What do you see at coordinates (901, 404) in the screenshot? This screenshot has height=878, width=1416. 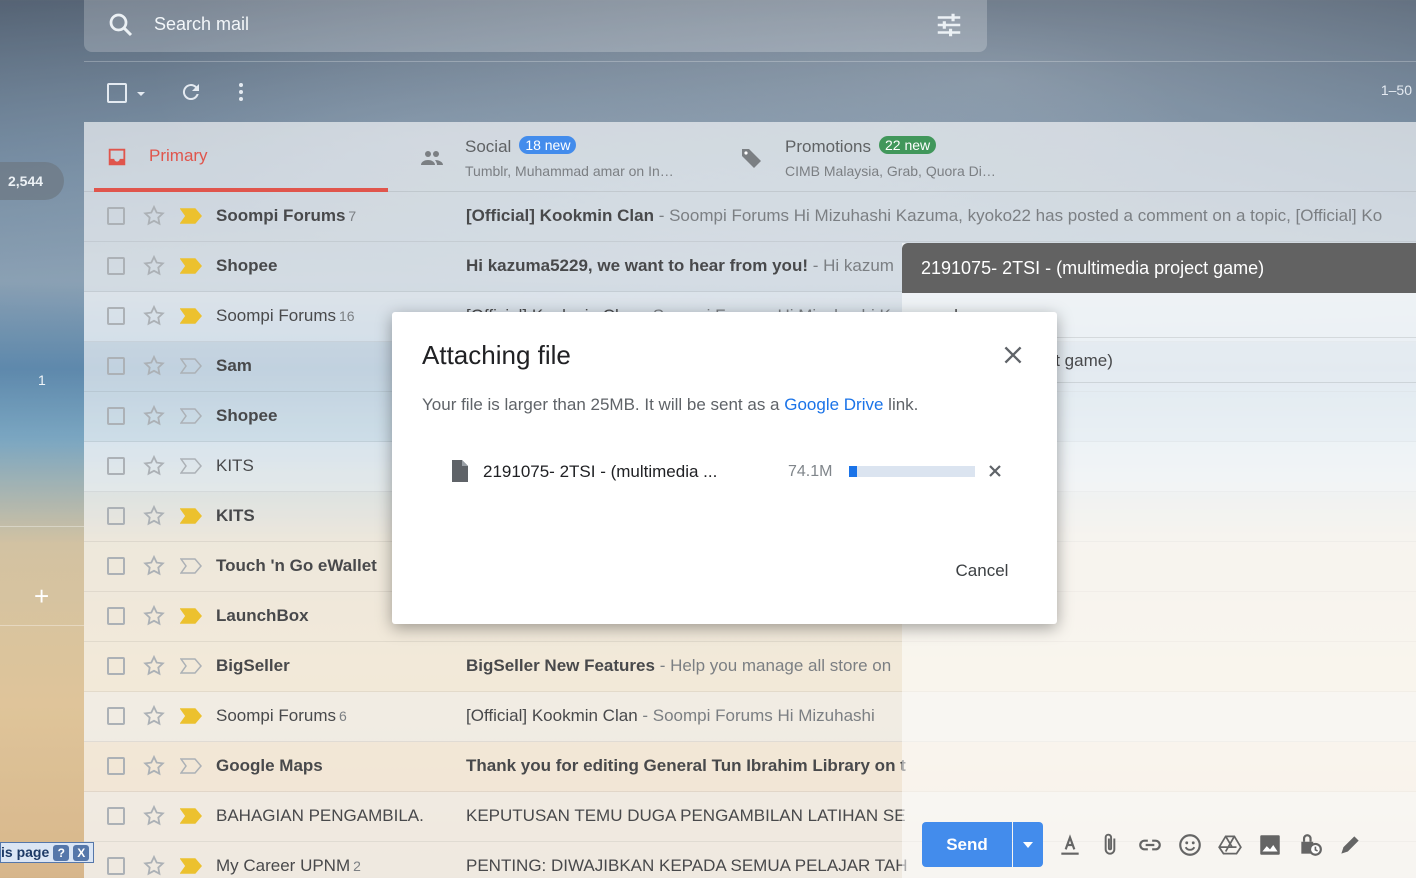 I see `dialog-message-suffix: link.` at bounding box center [901, 404].